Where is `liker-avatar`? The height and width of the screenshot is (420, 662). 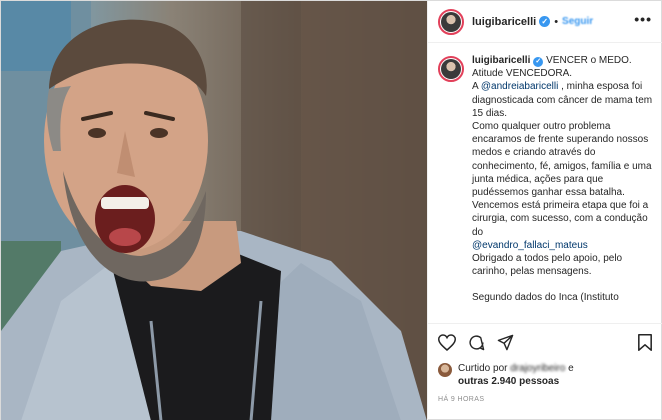
liker-avatar is located at coordinates (445, 370).